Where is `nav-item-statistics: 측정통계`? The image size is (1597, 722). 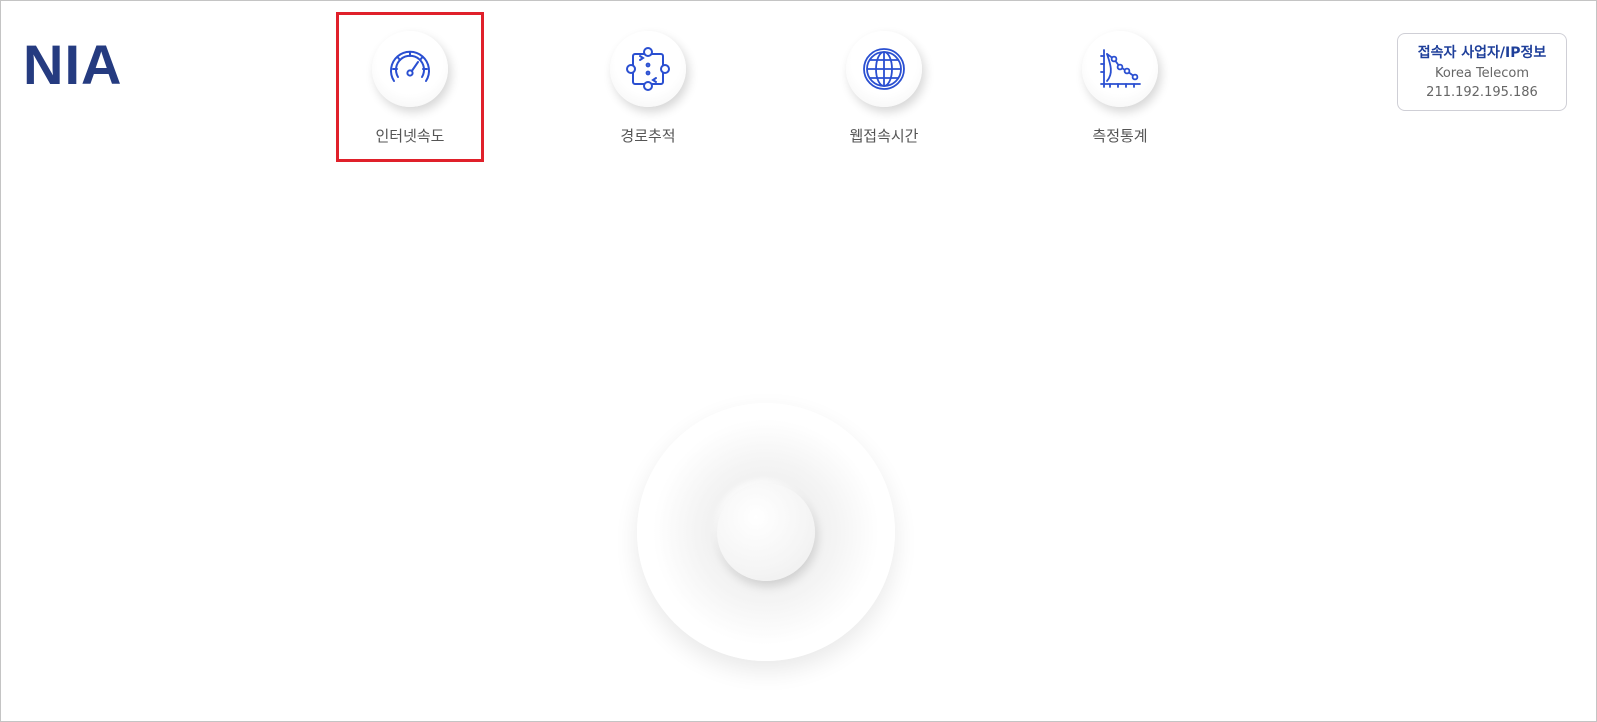
nav-item-statistics: 측정통계 is located at coordinates (1120, 87).